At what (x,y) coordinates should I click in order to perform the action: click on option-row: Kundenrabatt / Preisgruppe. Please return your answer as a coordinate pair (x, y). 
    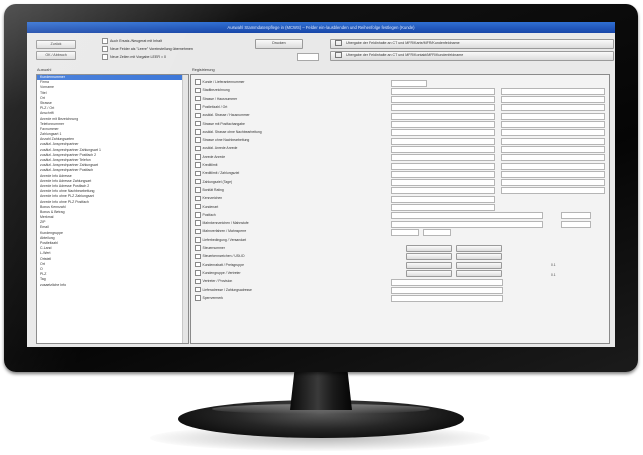
    Looking at the image, I should click on (219, 264).